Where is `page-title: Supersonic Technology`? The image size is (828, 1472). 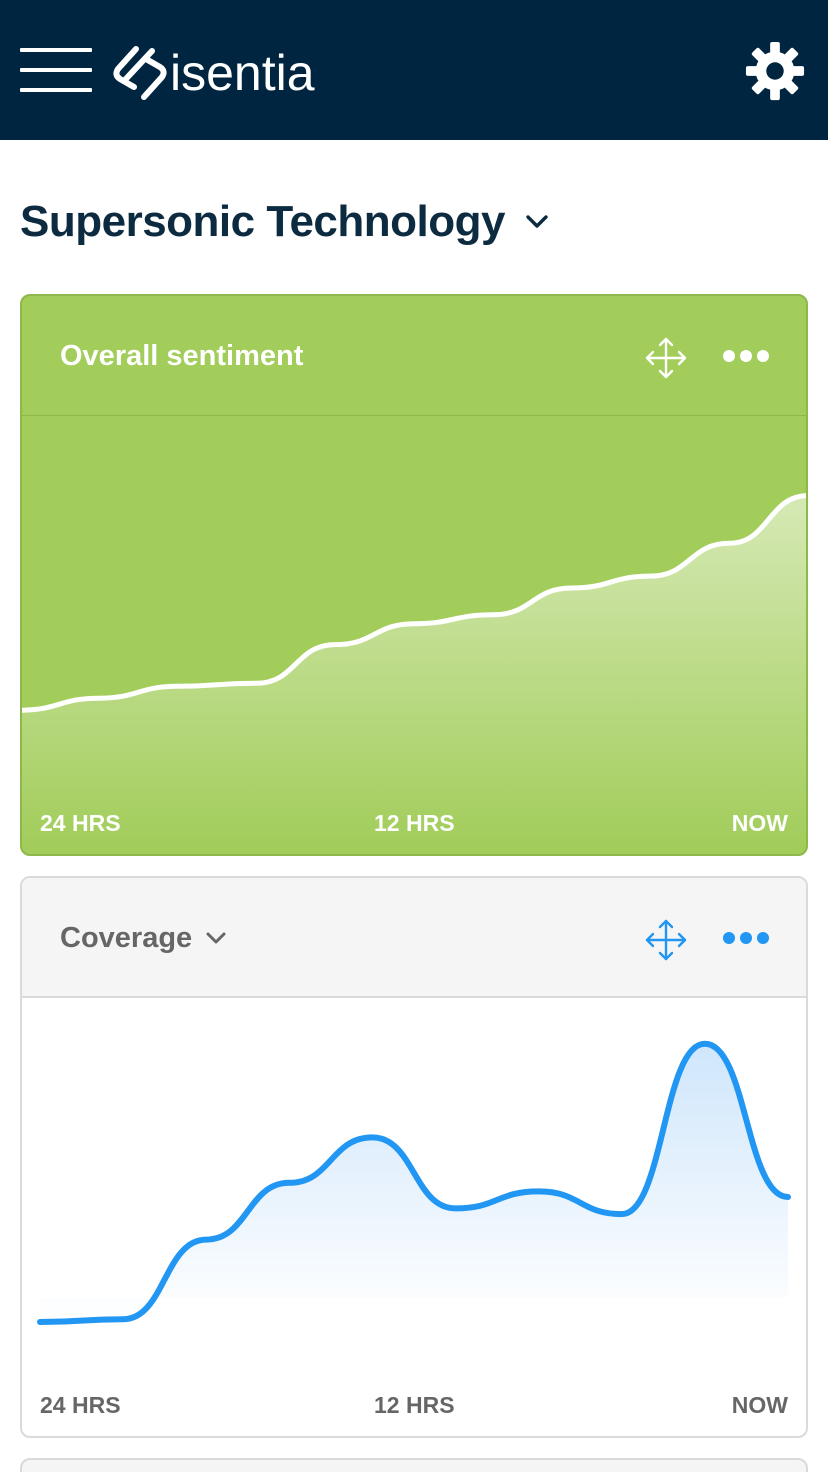
page-title: Supersonic Technology is located at coordinates (262, 221).